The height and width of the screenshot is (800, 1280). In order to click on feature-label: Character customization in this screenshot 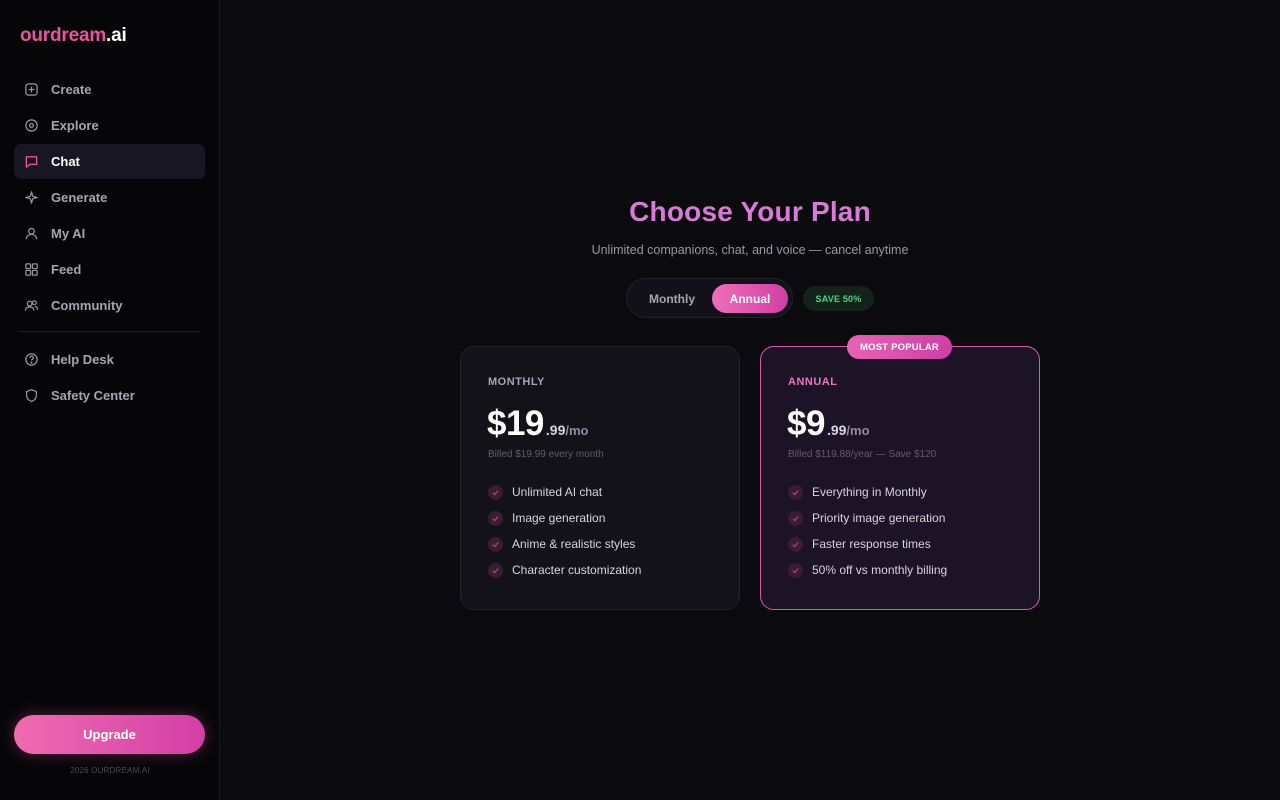, I will do `click(577, 570)`.